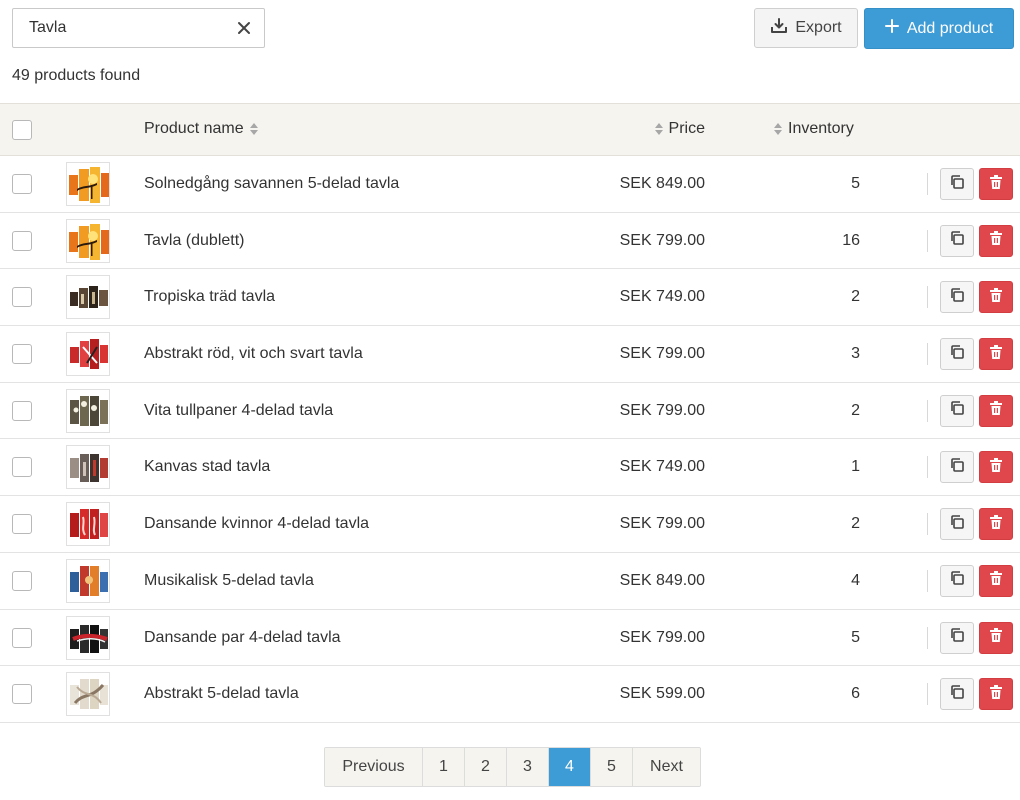 This screenshot has height=800, width=1020. I want to click on pagination-page-5: 5, so click(612, 767).